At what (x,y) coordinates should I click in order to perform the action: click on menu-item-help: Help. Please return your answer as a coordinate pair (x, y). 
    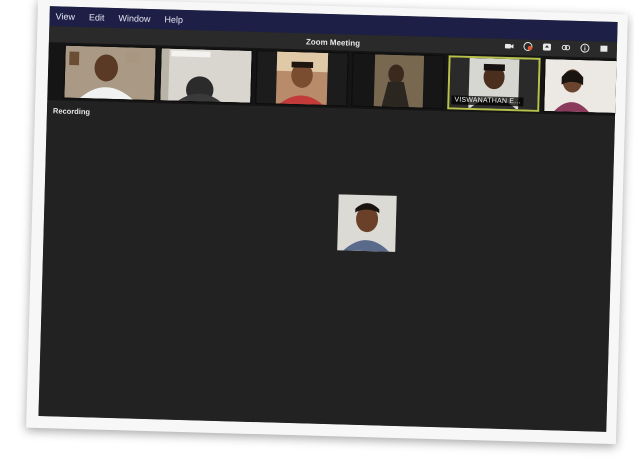
    Looking at the image, I should click on (173, 19).